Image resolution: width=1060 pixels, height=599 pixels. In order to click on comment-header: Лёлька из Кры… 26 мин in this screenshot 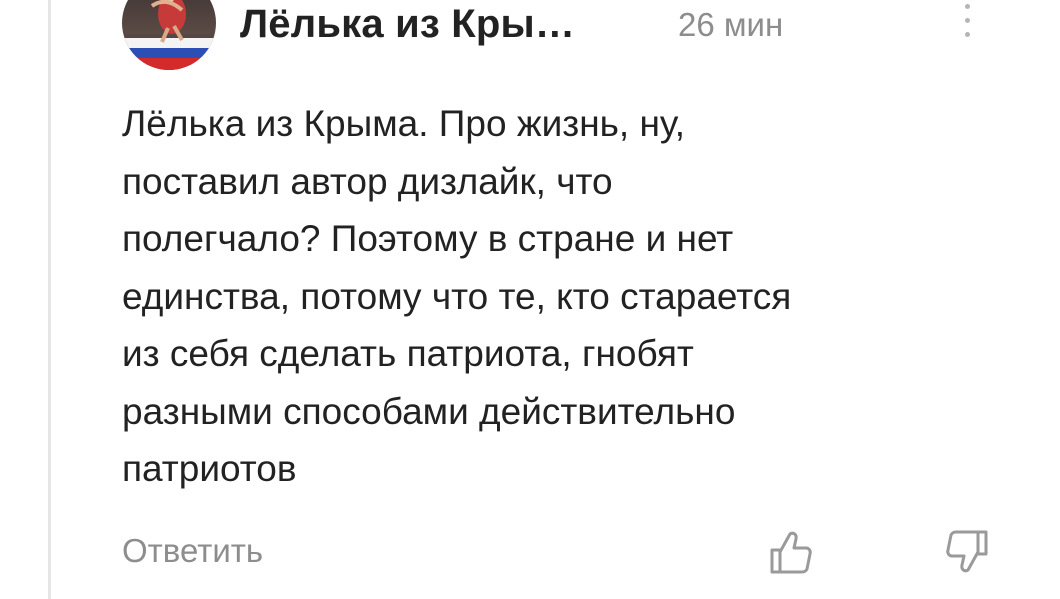, I will do `click(567, 35)`.